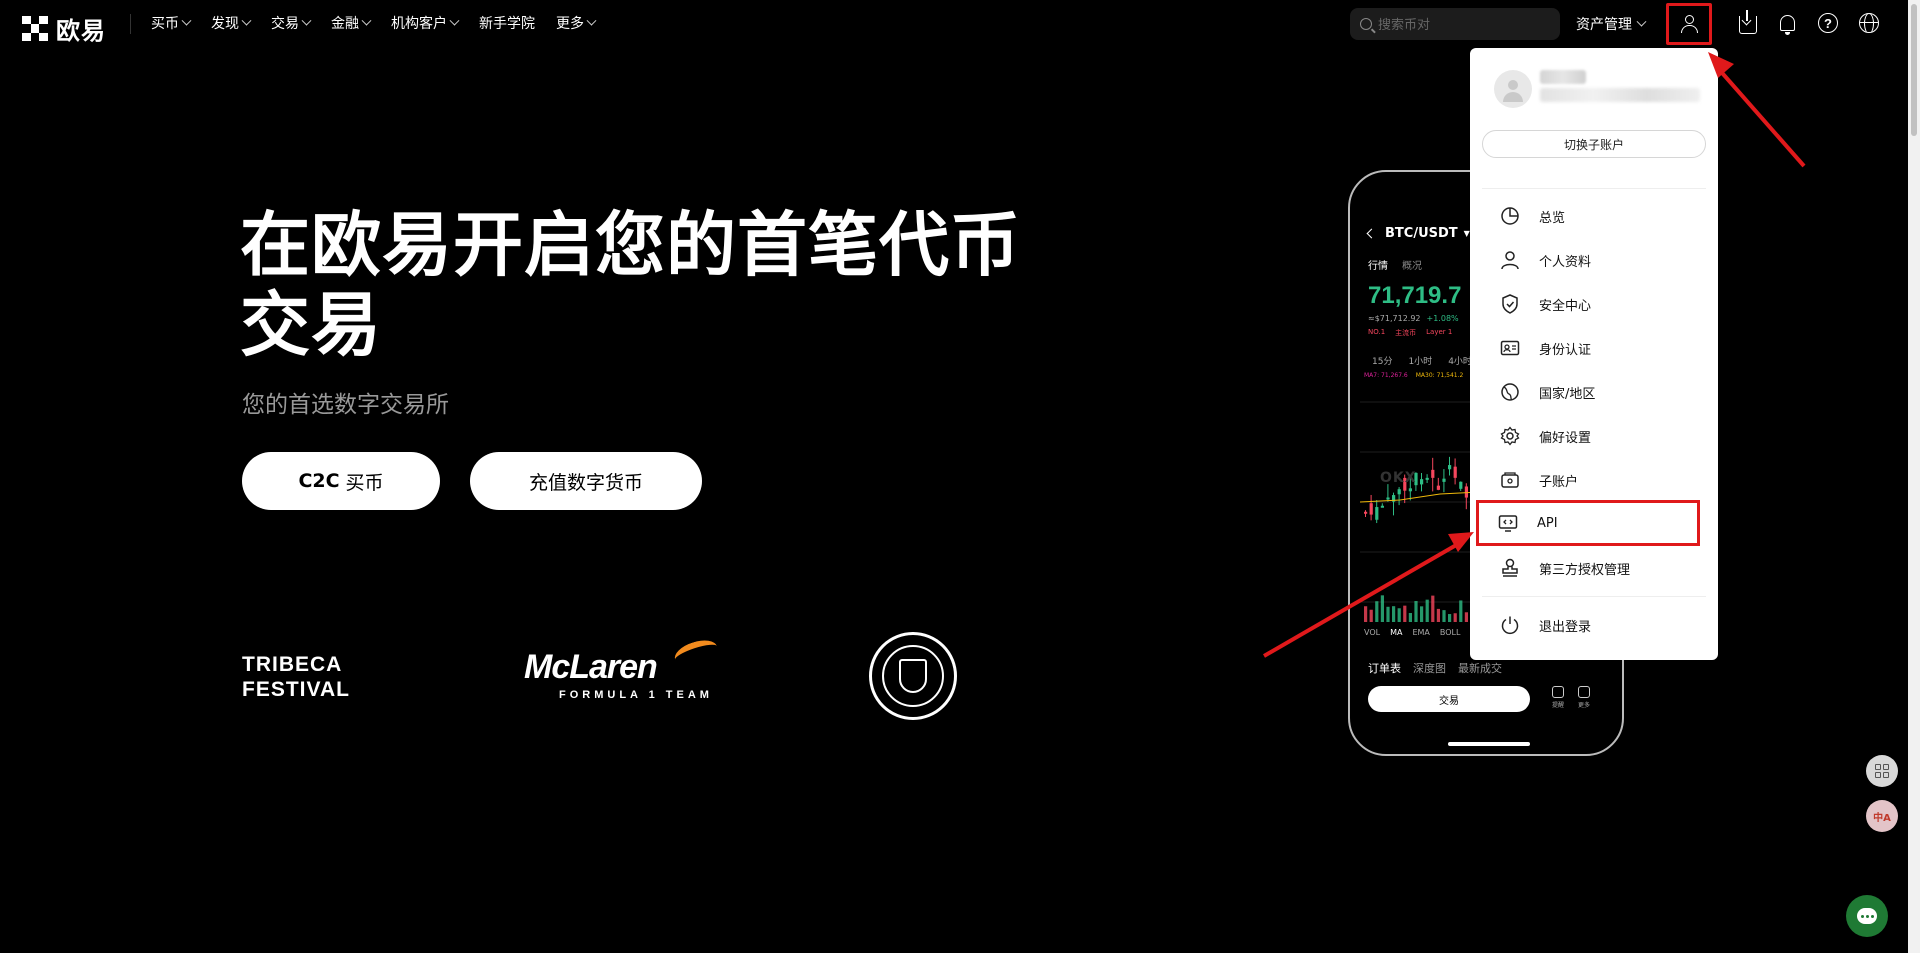  I want to click on nav-item-label: 交易, so click(285, 24).